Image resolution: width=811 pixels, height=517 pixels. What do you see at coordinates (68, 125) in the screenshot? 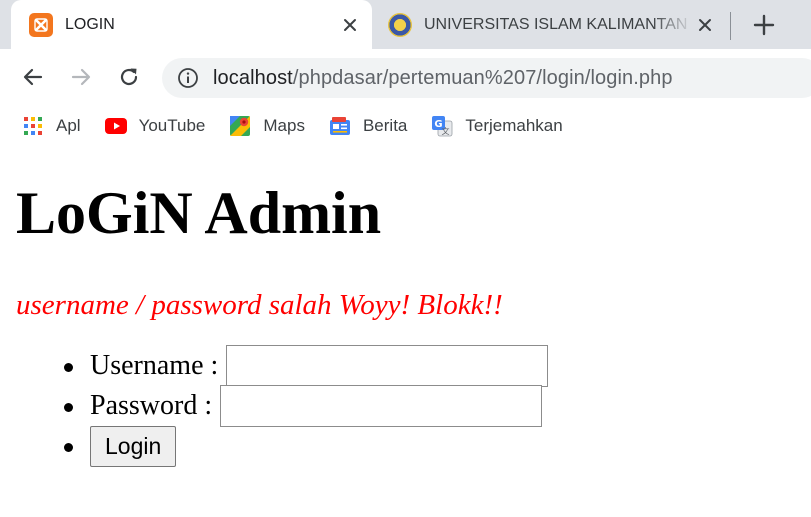
I see `bookmark-label: Apl` at bounding box center [68, 125].